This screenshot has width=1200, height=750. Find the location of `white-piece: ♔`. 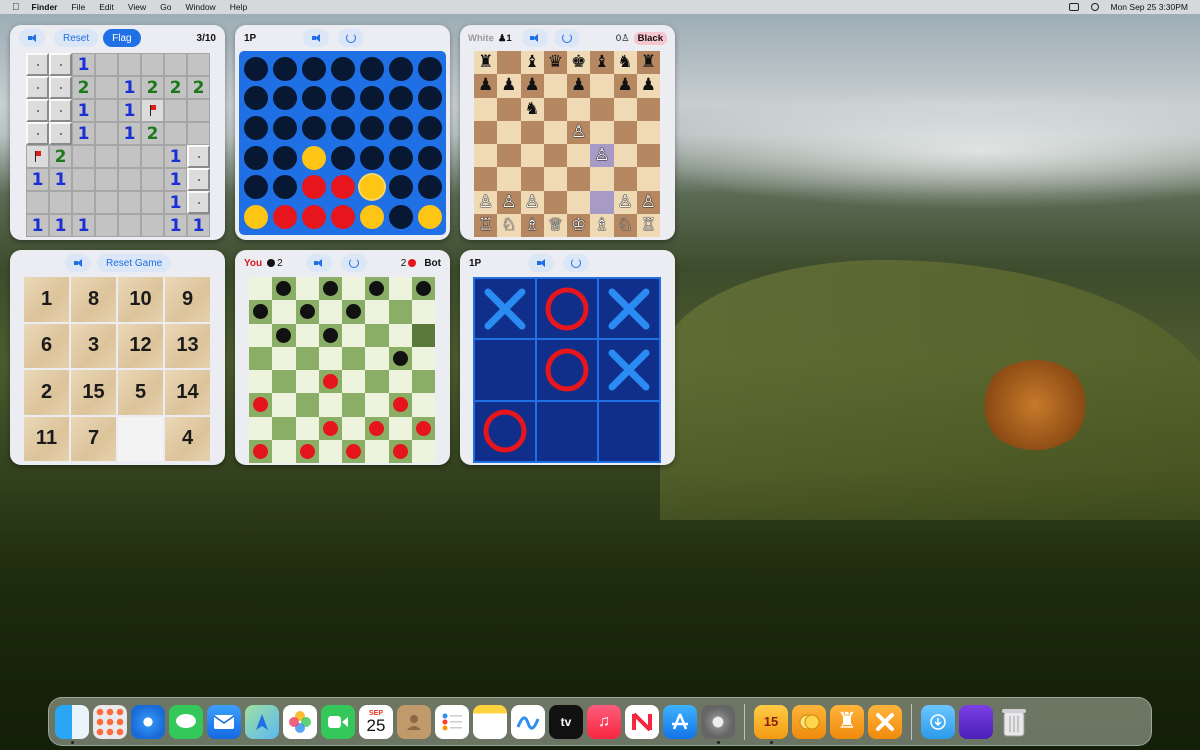

white-piece: ♔ is located at coordinates (578, 225).